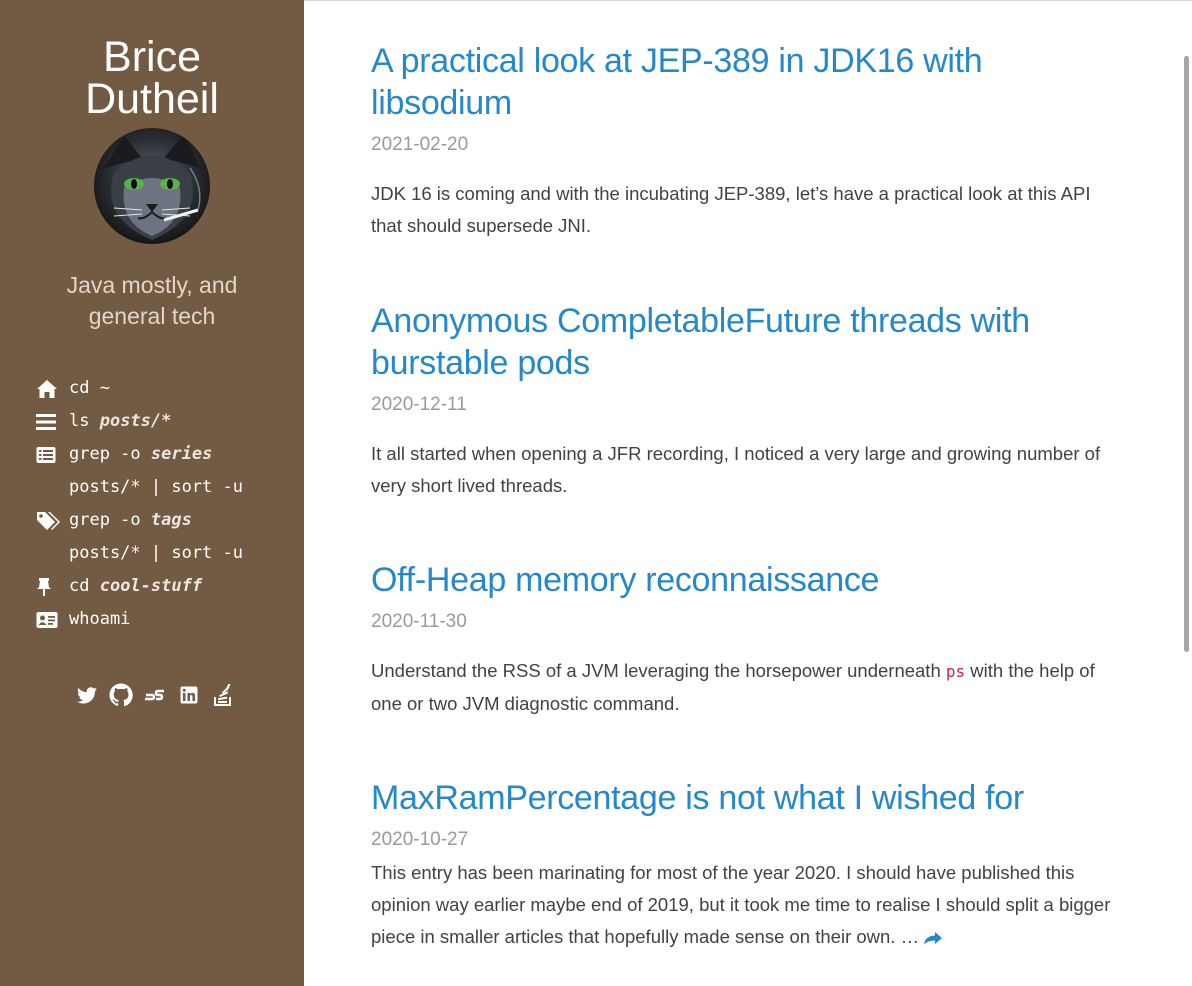 This screenshot has width=1192, height=986. I want to click on site-title-line1: Brice, so click(152, 57).